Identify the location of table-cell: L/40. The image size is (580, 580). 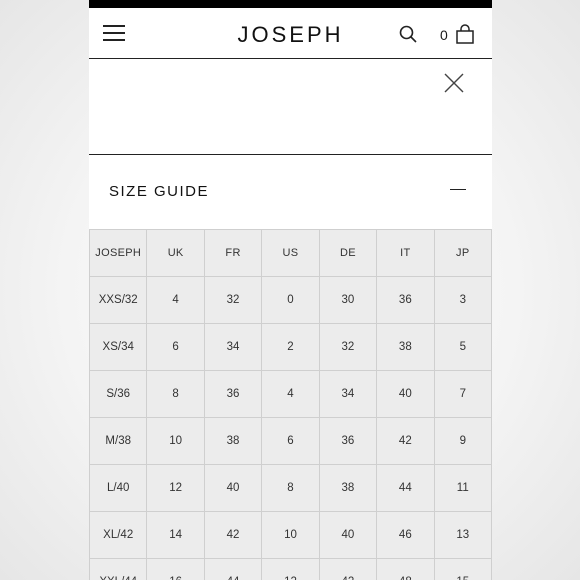
(118, 488).